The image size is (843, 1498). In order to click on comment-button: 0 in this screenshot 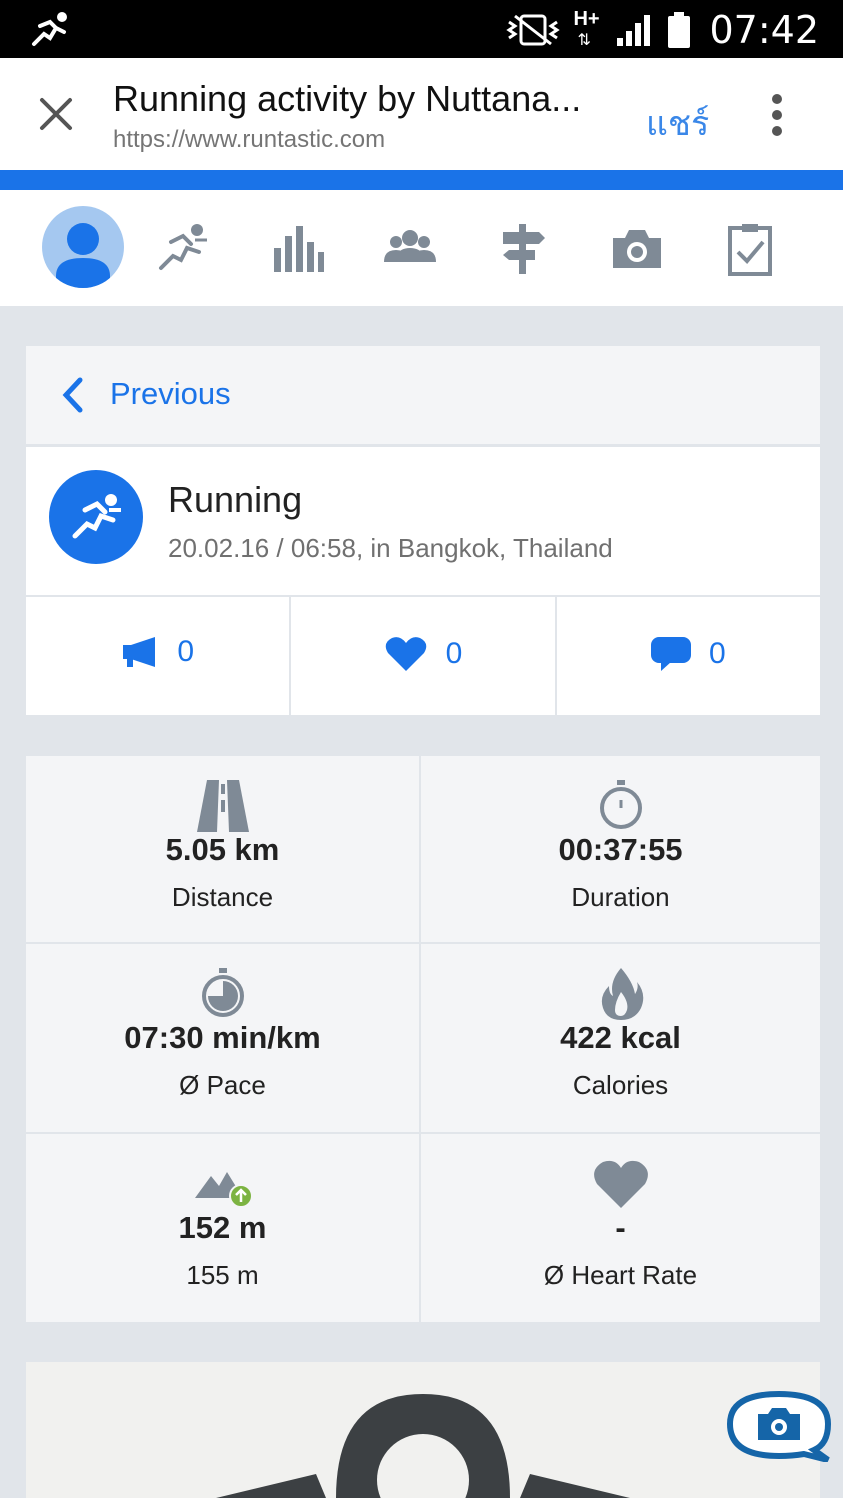, I will do `click(688, 656)`.